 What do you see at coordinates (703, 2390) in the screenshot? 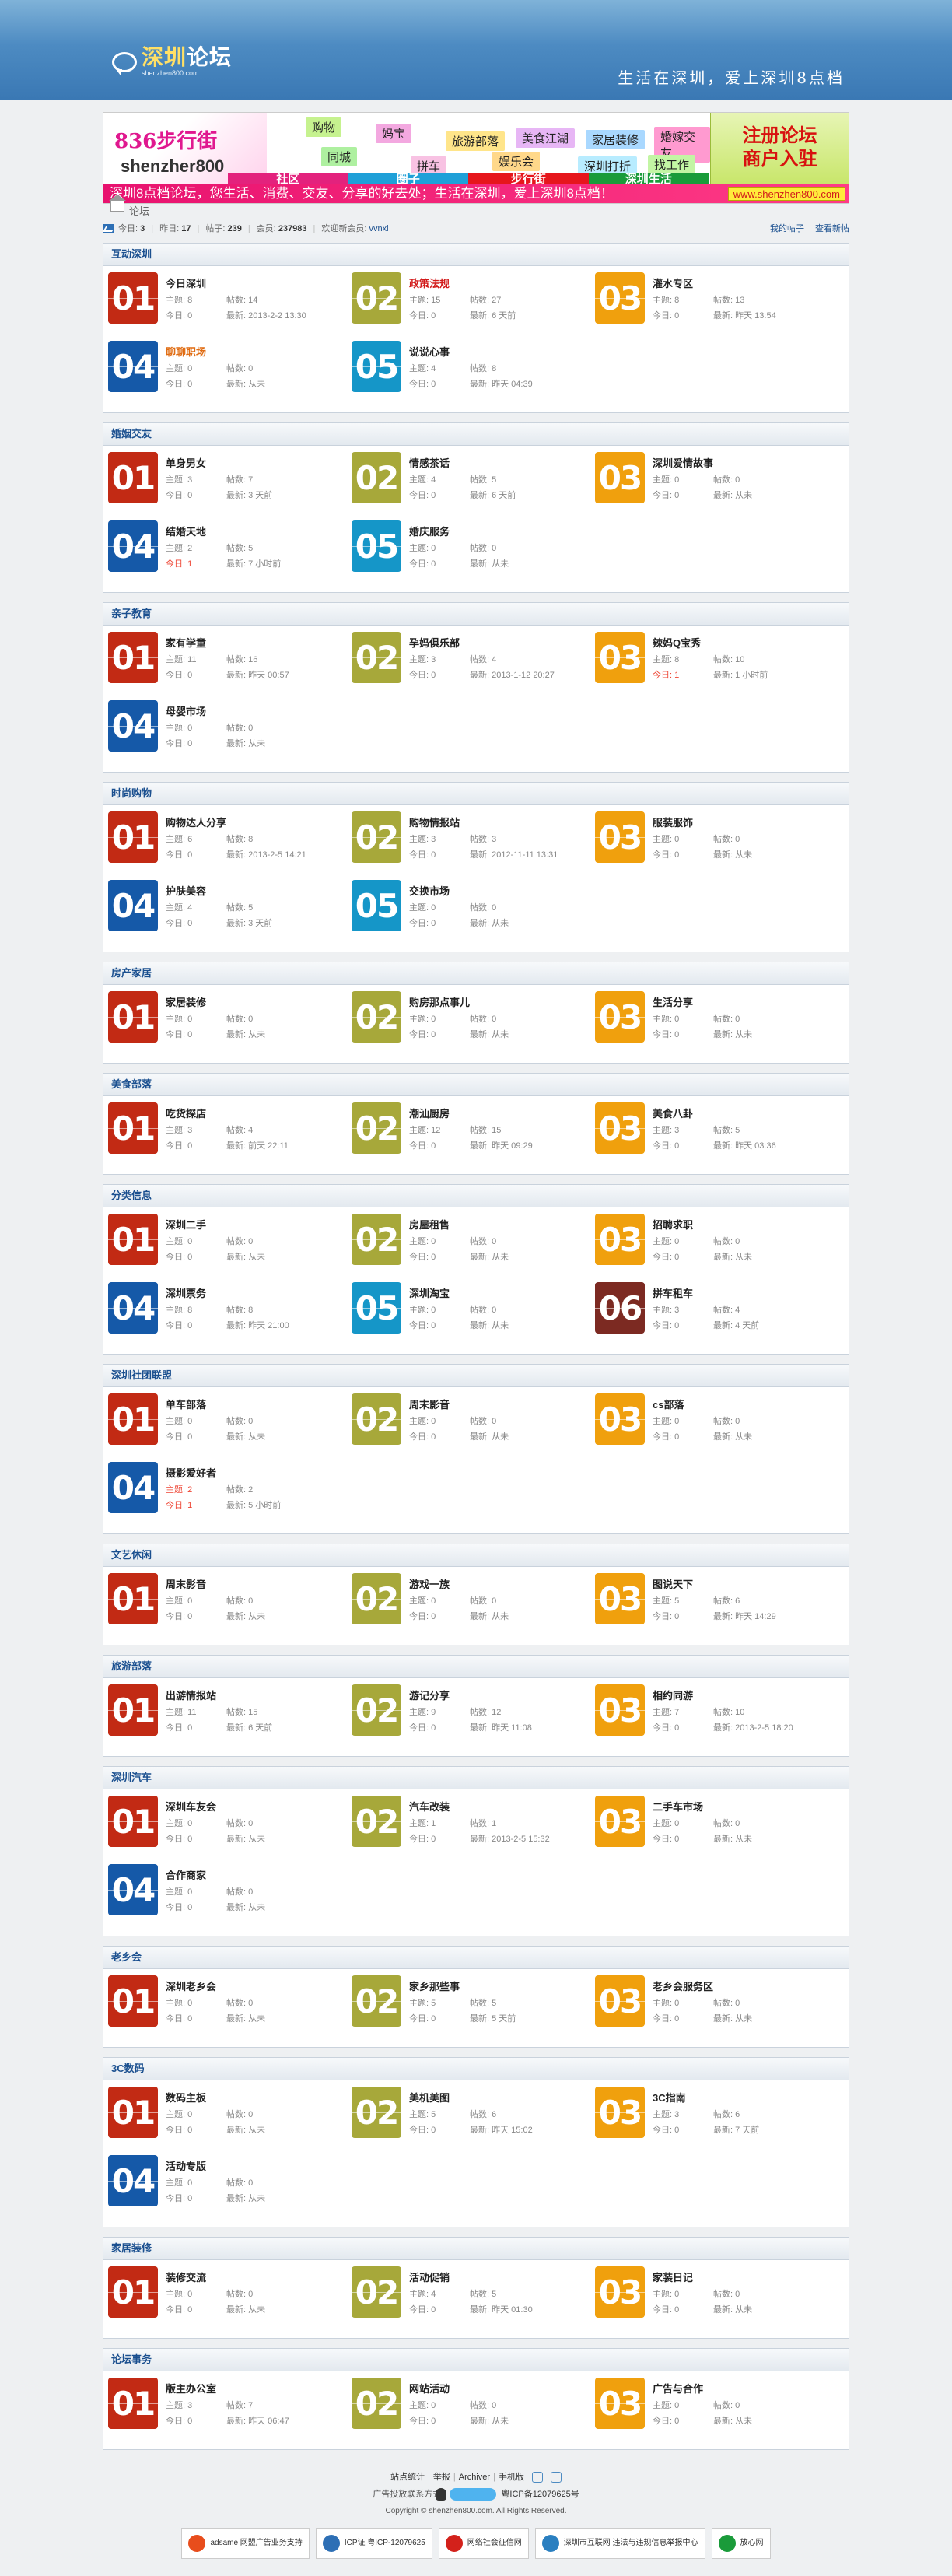
I see `forum-name: 广告与合作` at bounding box center [703, 2390].